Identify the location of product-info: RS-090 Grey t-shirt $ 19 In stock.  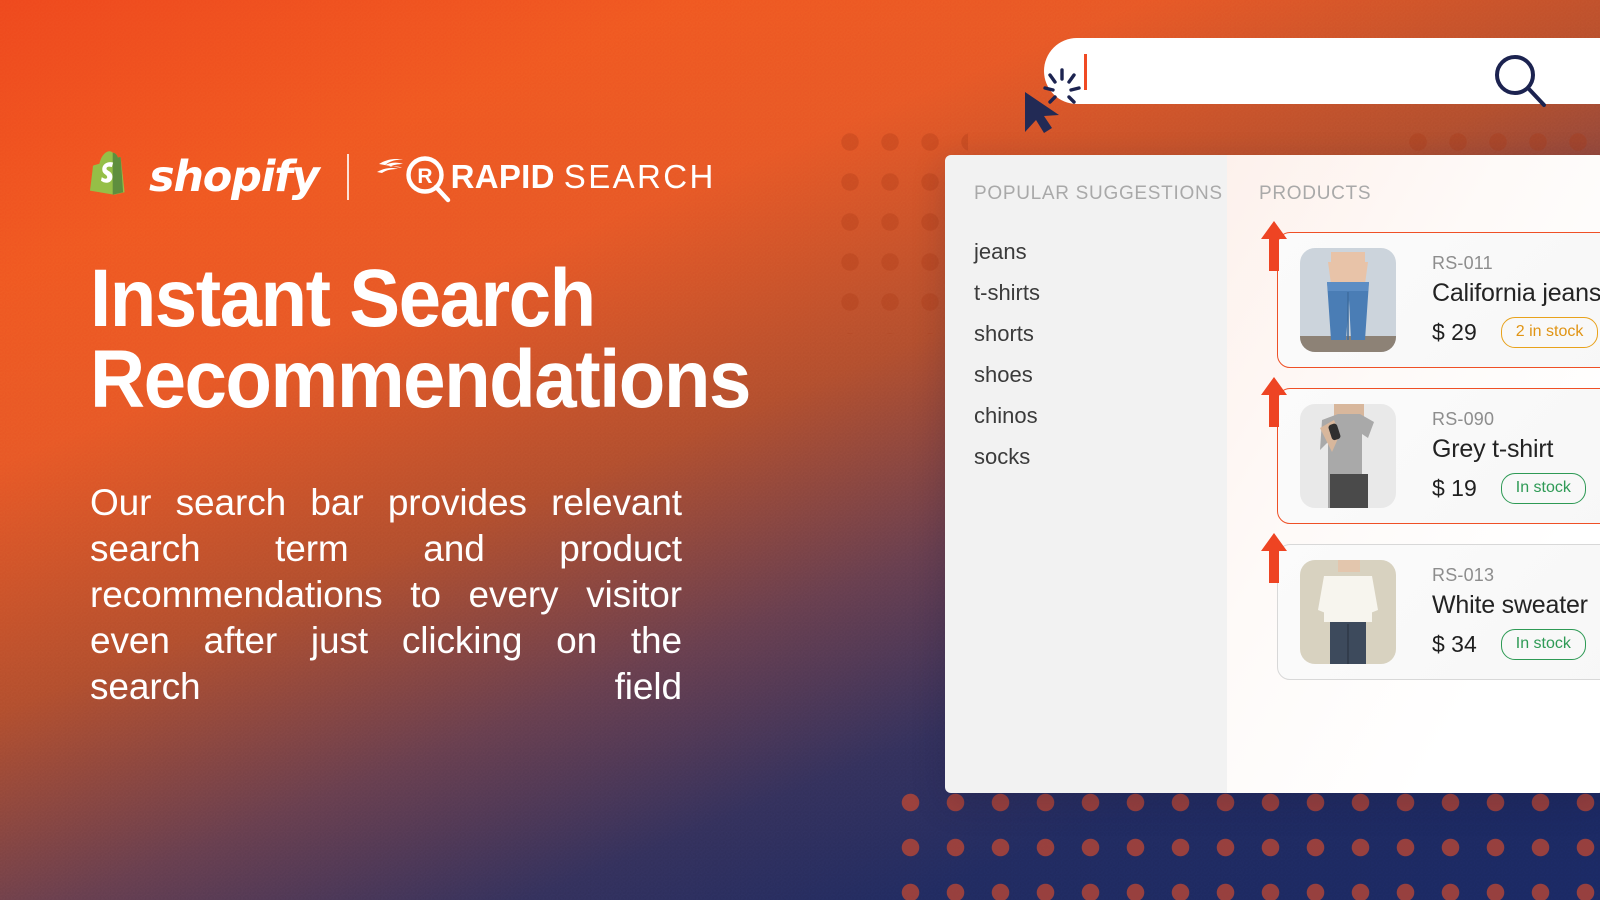
(1509, 456).